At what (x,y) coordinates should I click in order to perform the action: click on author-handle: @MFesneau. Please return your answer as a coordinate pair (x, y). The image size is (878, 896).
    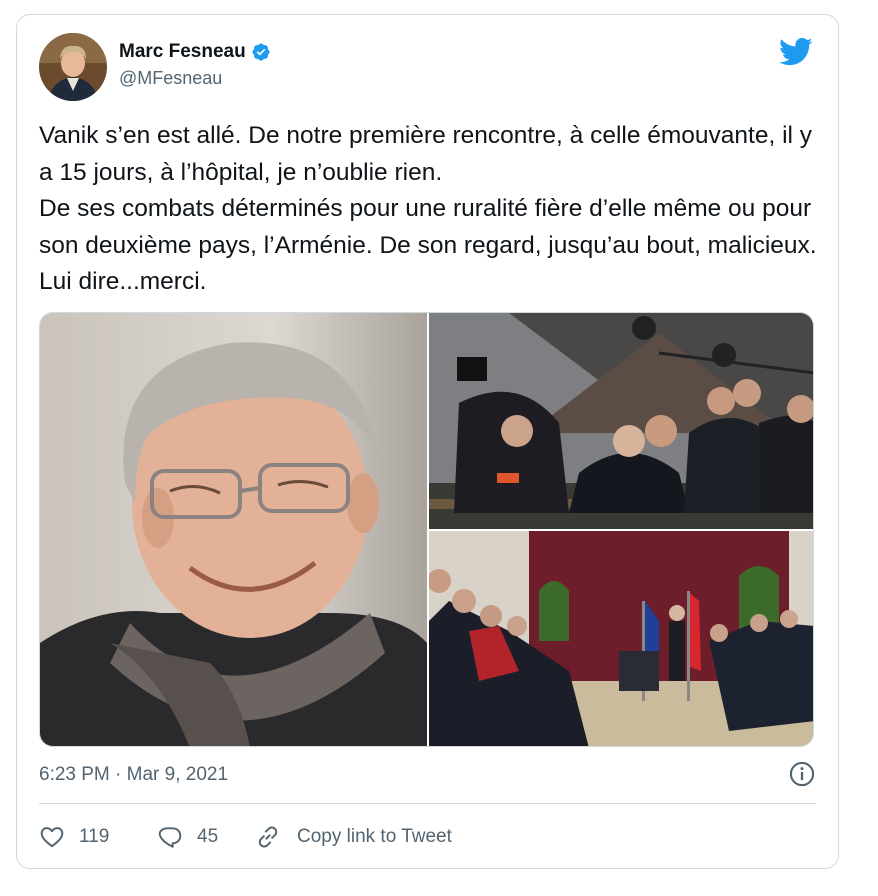
    Looking at the image, I should click on (170, 78).